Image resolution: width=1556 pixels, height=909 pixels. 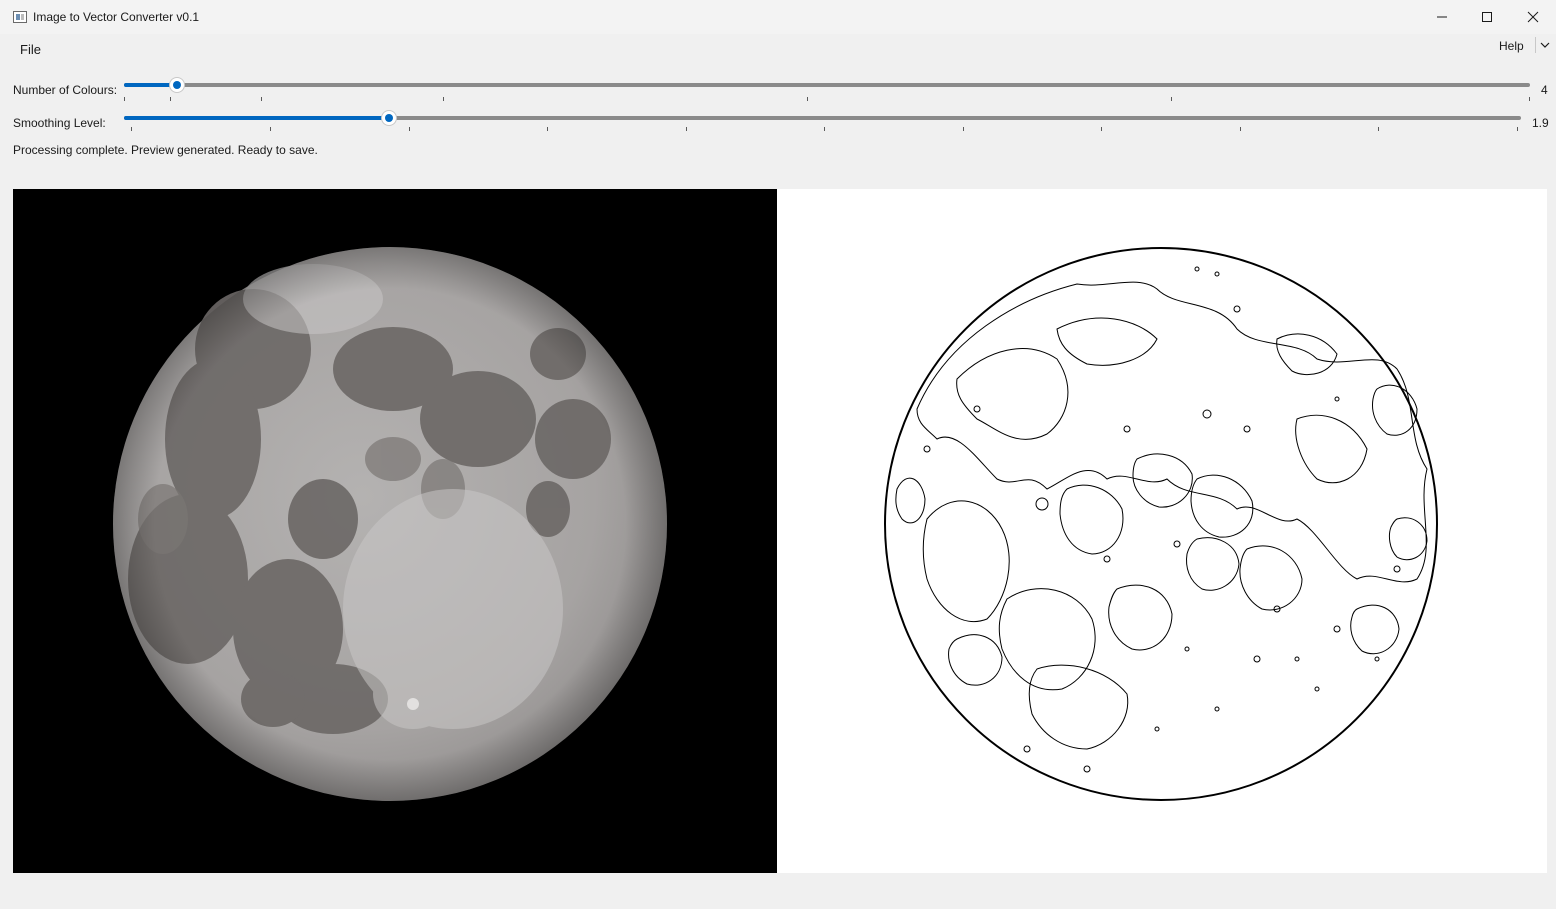 I want to click on close-icon, so click(x=1533, y=17).